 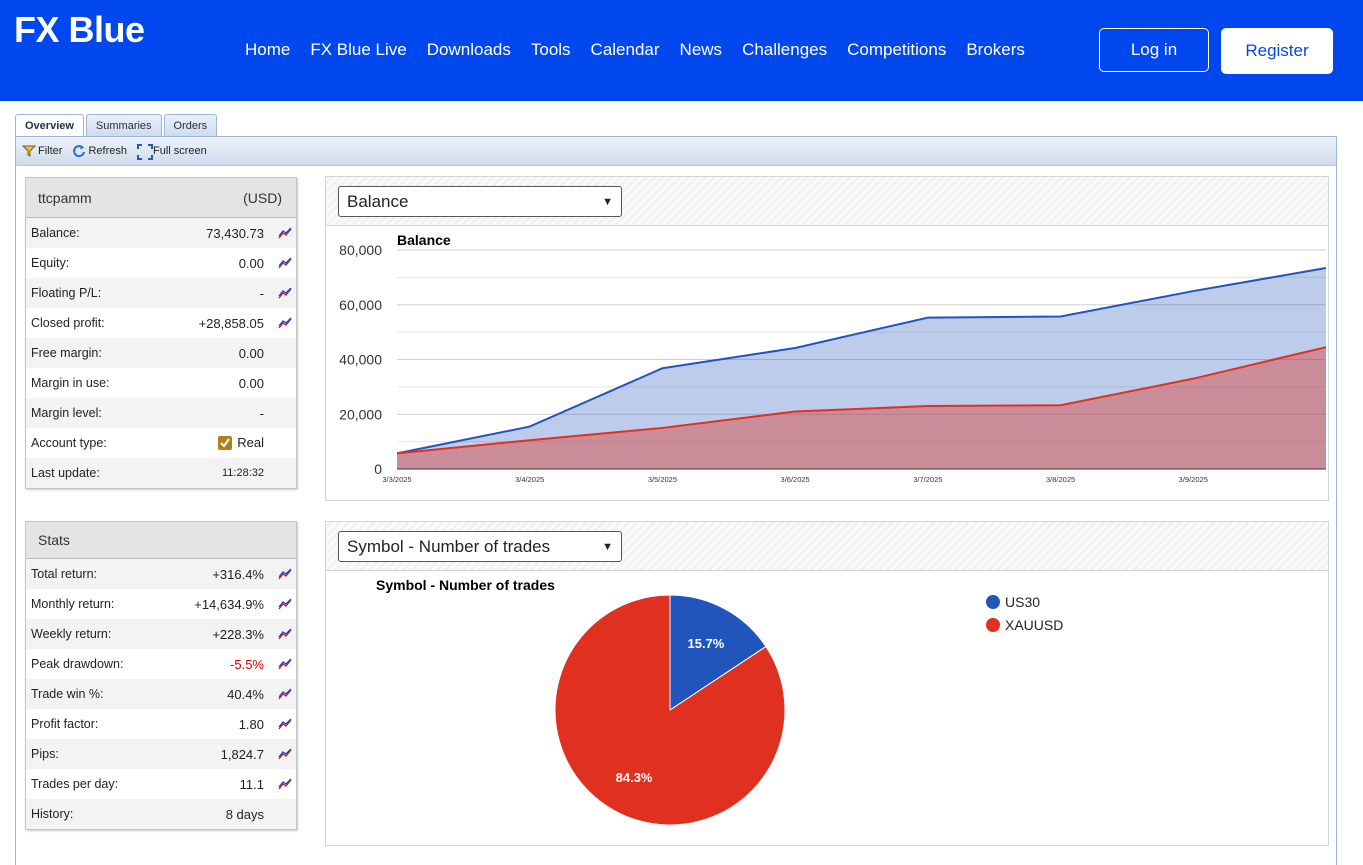 What do you see at coordinates (242, 473) in the screenshot?
I see `row-value: 11:28:32` at bounding box center [242, 473].